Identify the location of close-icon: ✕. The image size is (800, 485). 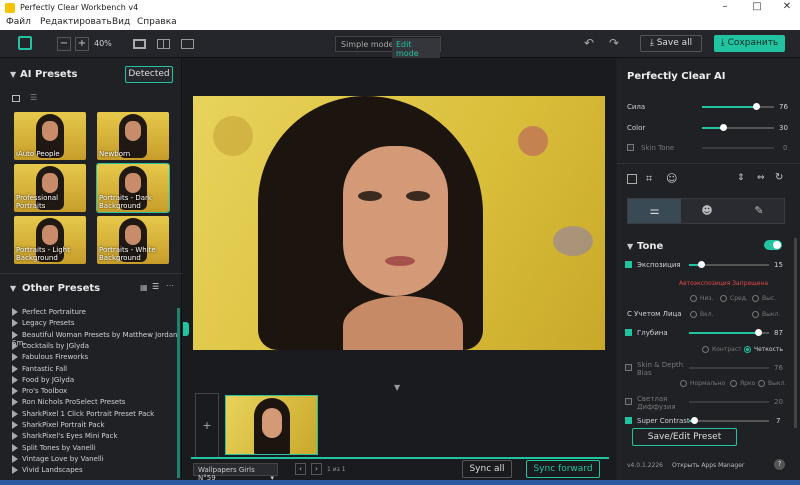
(786, 6).